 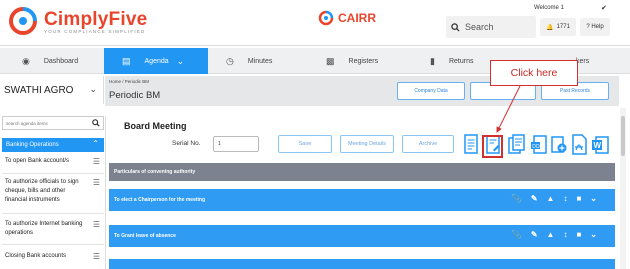 What do you see at coordinates (23, 21) in the screenshot?
I see `cimplyfive-logo-icon` at bounding box center [23, 21].